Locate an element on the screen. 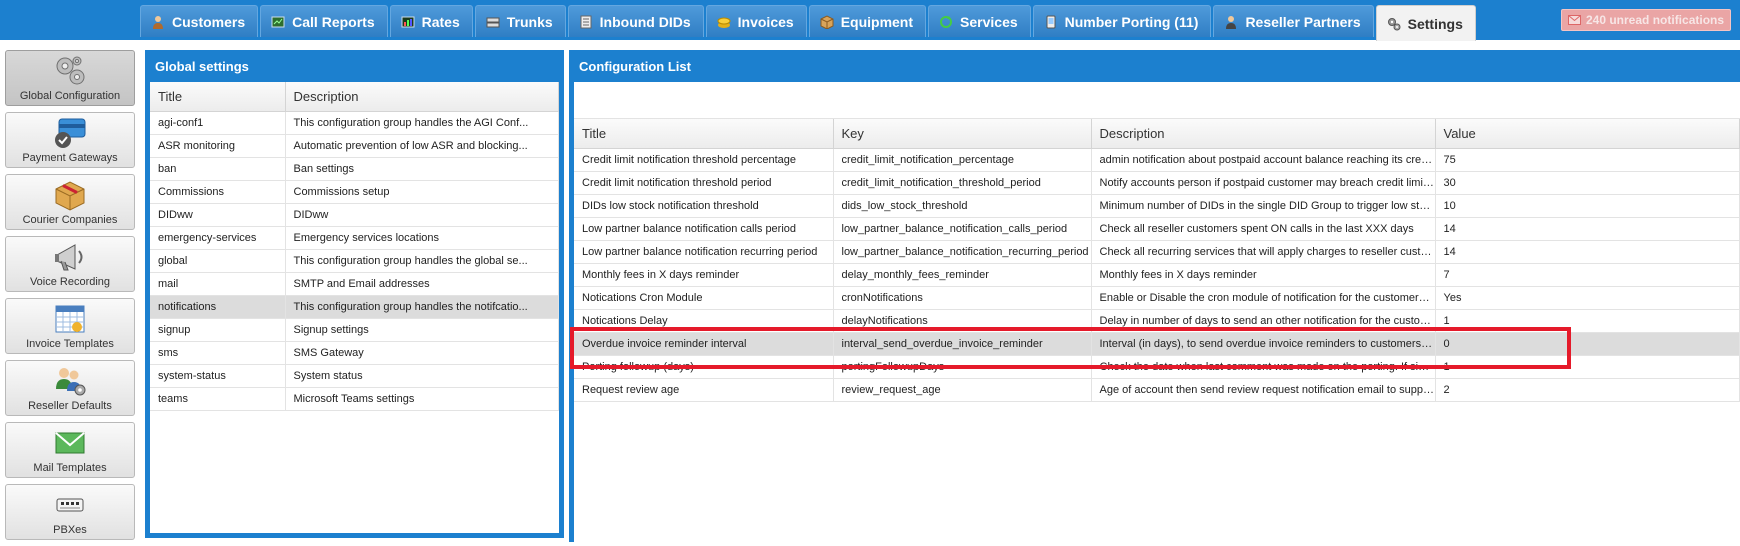 The height and width of the screenshot is (546, 1740). cell-key: review_request_age is located at coordinates (962, 390).